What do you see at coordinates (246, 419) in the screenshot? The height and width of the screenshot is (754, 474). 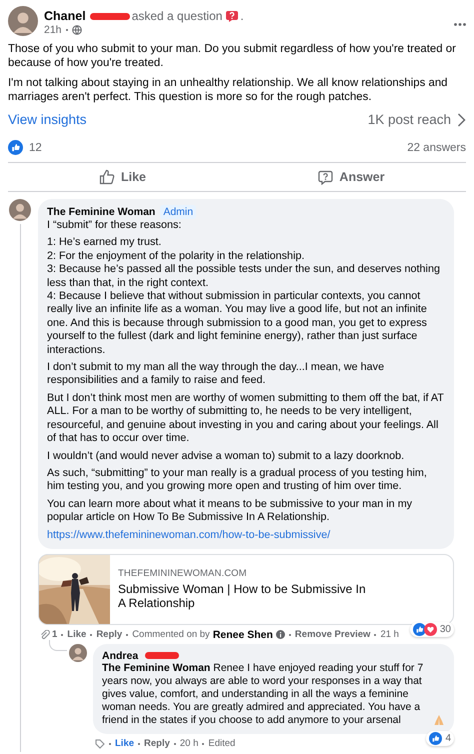 I see `comment-text: But I don’t think most men are worthy of women submitting to them off the bat, if AT ALL. For a man to be worthy of submitting to, he needs to be very intelligent, resourceful, and genuine about investing in you and caring about your feelings. All of that has to occur over time.` at bounding box center [246, 419].